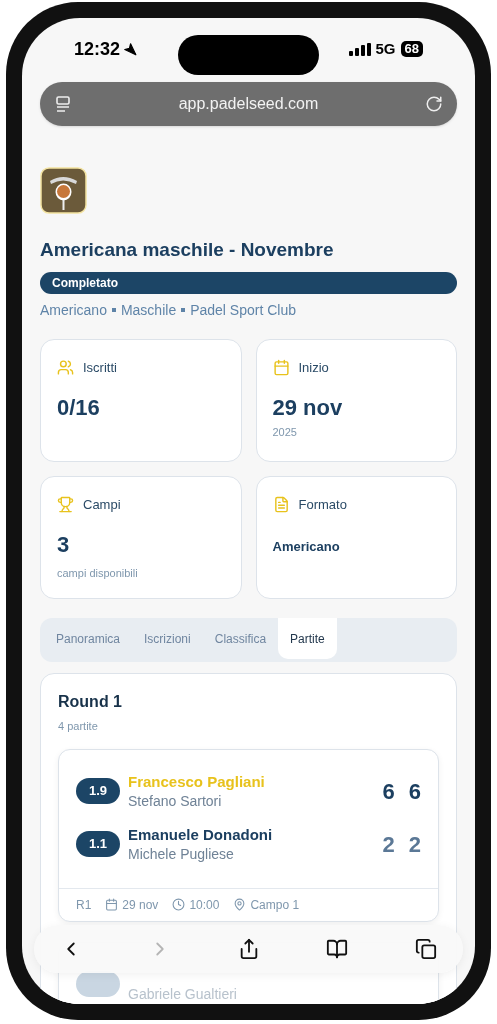 This screenshot has width=497, height=1024. I want to click on round-title: Round 1, so click(90, 702).